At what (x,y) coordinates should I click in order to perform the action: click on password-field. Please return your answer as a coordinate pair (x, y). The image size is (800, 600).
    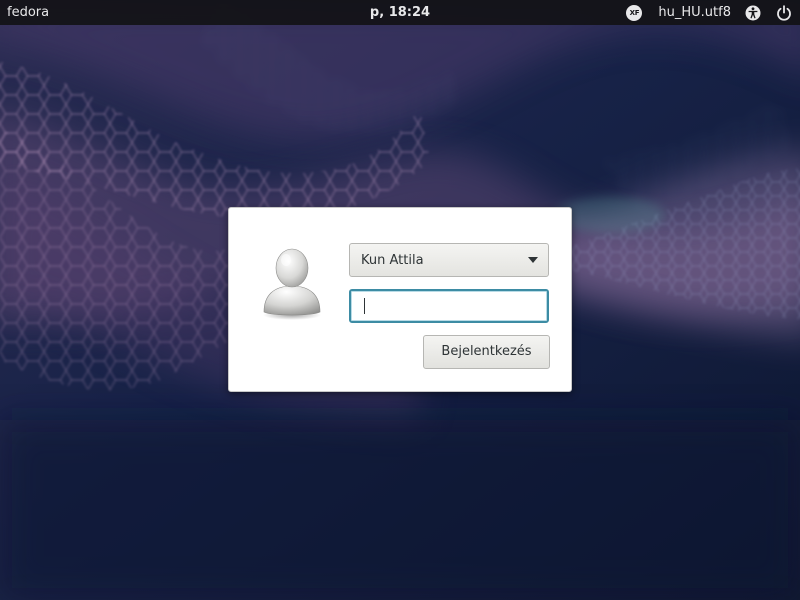
    Looking at the image, I should click on (449, 306).